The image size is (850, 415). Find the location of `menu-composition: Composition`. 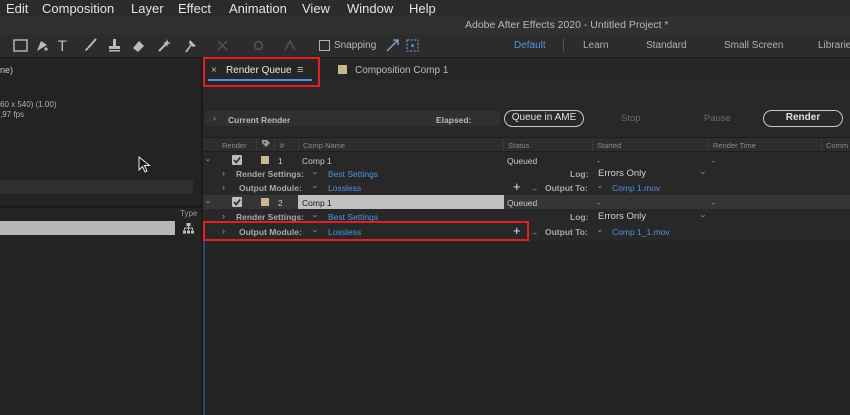

menu-composition: Composition is located at coordinates (78, 8).